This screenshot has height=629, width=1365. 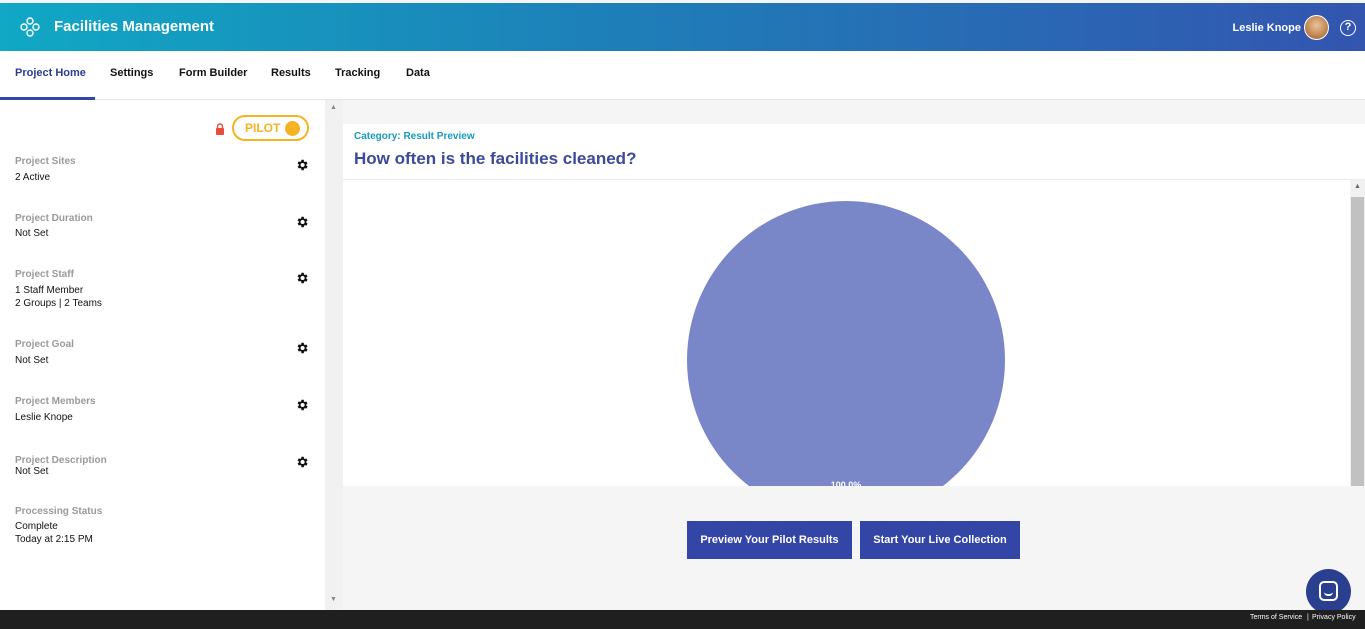 I want to click on tab-project-home: Project Home, so click(x=50, y=73).